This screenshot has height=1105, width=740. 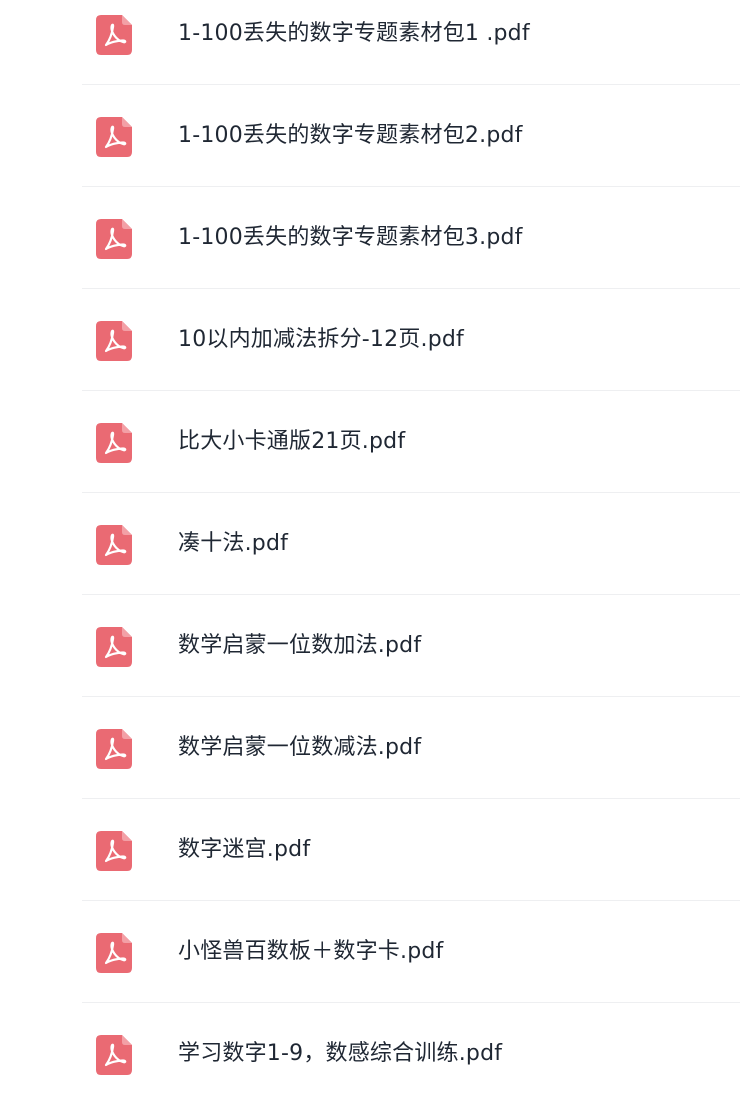 What do you see at coordinates (311, 951) in the screenshot?
I see `file-name: 小怪兽百数板＋数字卡.pdf` at bounding box center [311, 951].